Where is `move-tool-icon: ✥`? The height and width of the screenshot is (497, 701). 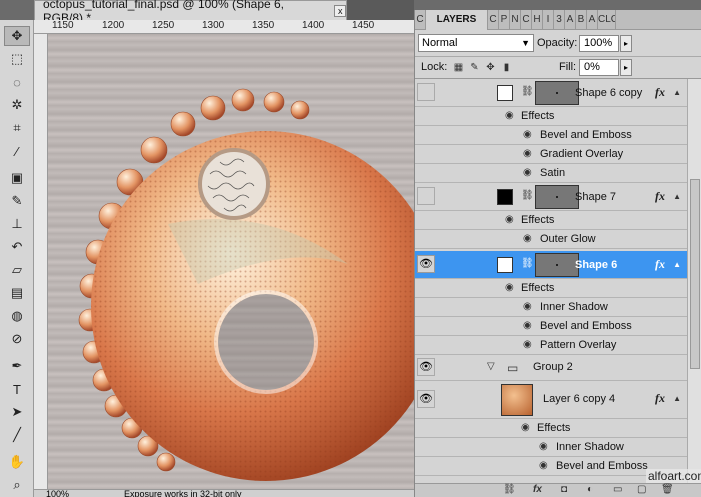 move-tool-icon: ✥ is located at coordinates (17, 36).